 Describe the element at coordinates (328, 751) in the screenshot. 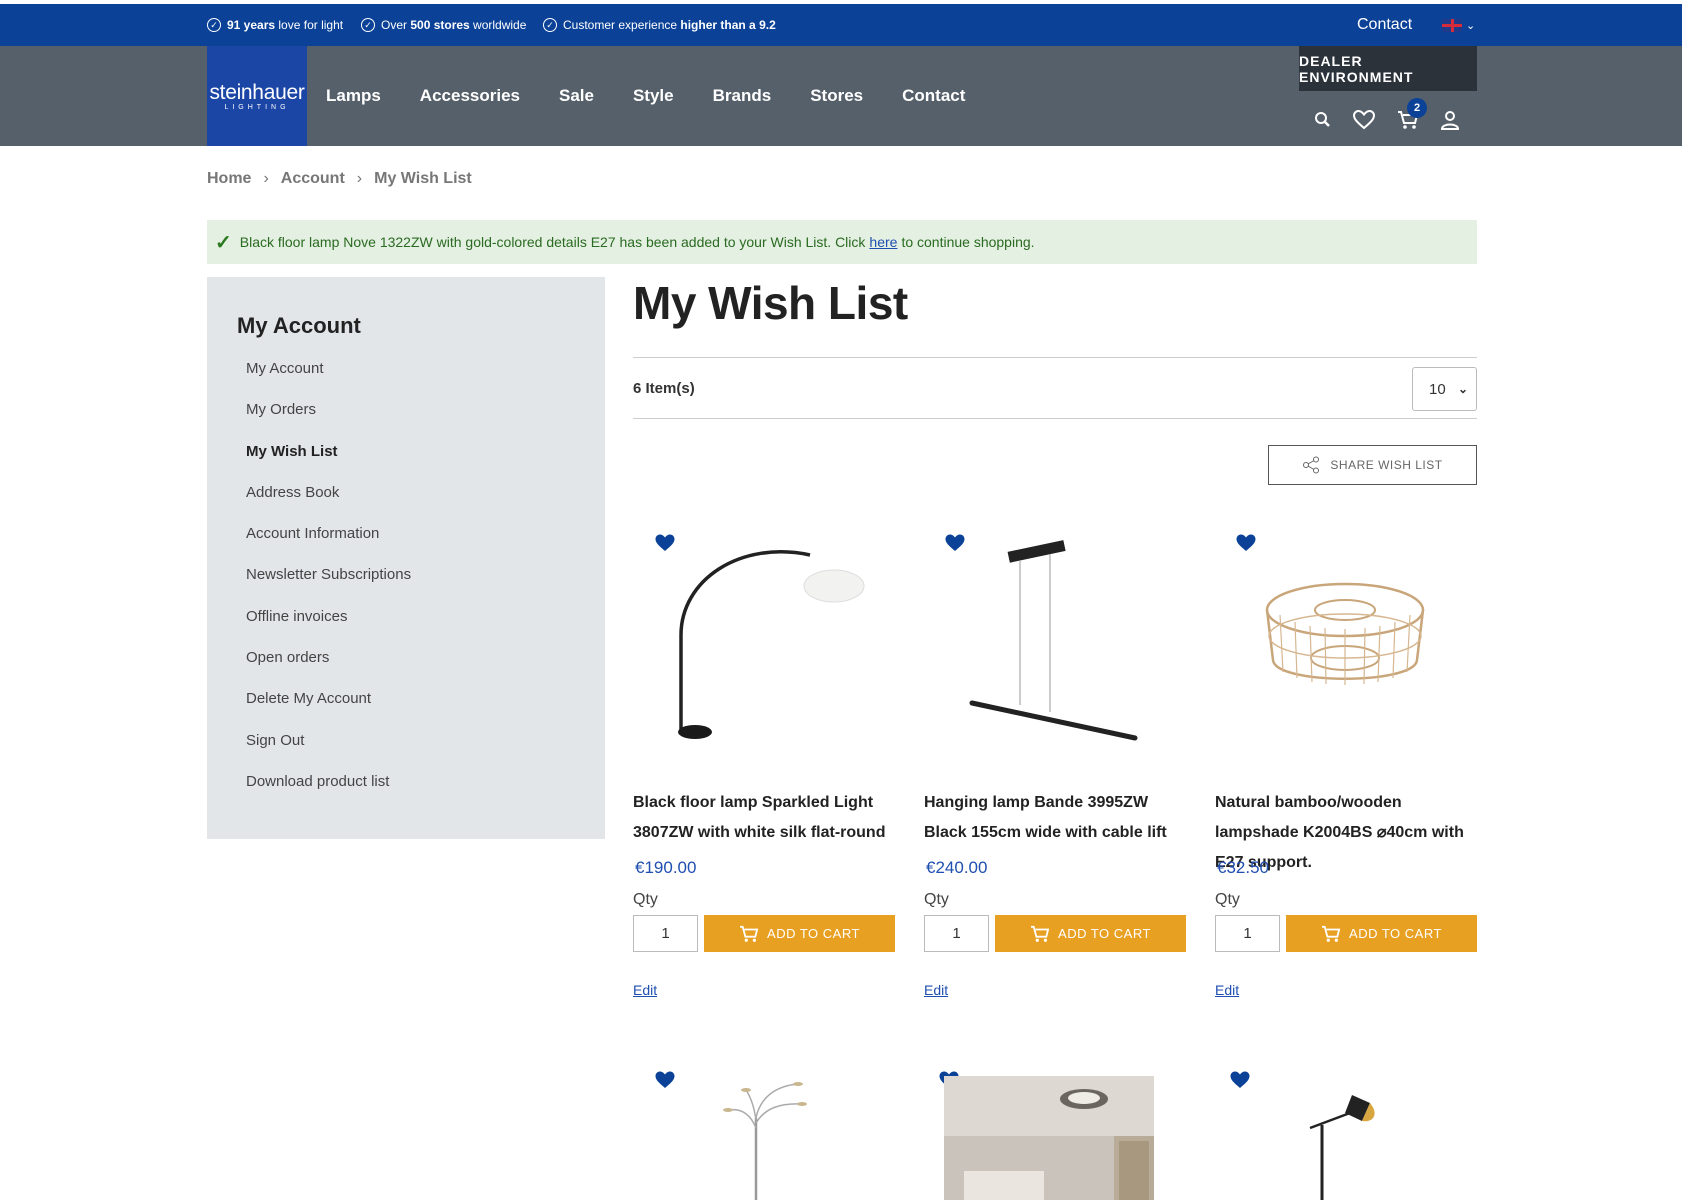

I see `sidebar-item-sign-out: Sign Out` at that location.